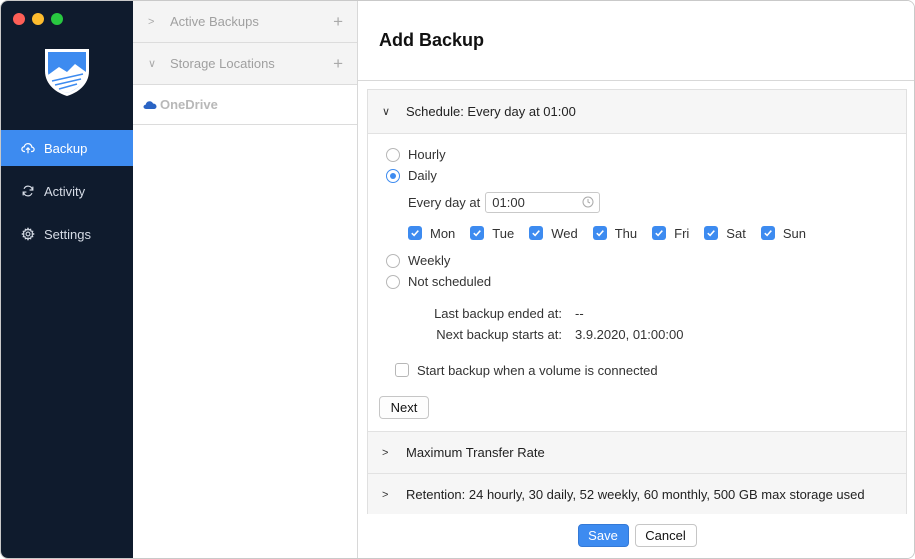 This screenshot has height=559, width=915. Describe the element at coordinates (429, 260) in the screenshot. I see `radio-label: Weekly` at that location.